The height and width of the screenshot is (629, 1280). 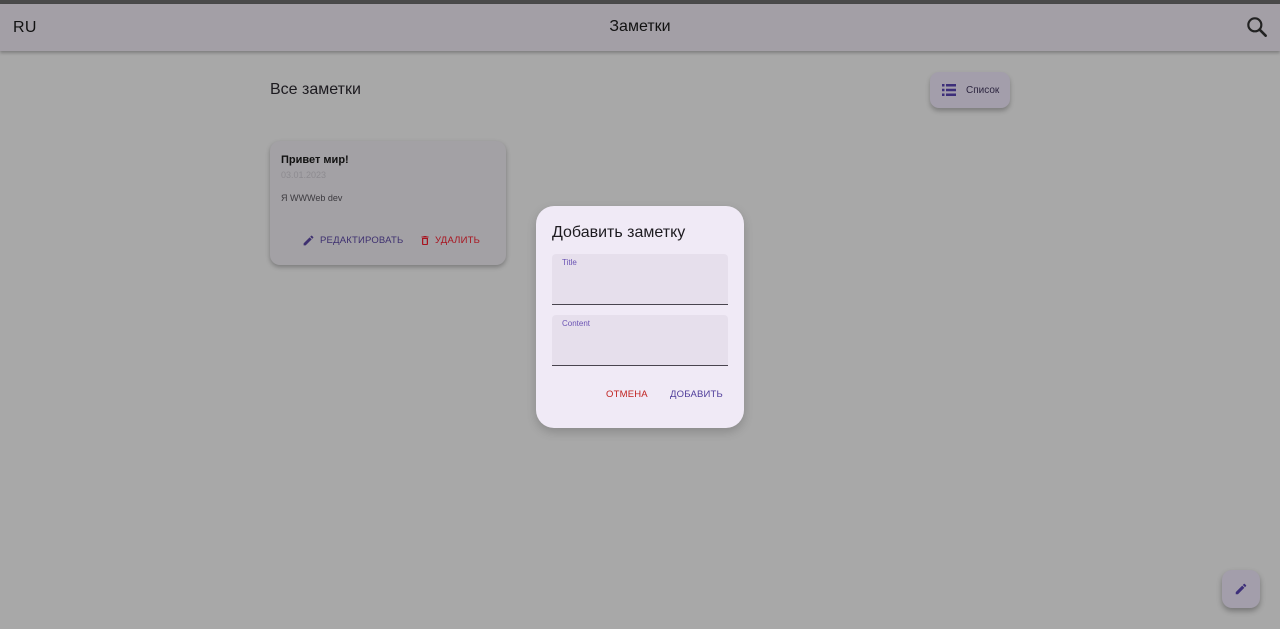 I want to click on title-field: Title, so click(x=640, y=279).